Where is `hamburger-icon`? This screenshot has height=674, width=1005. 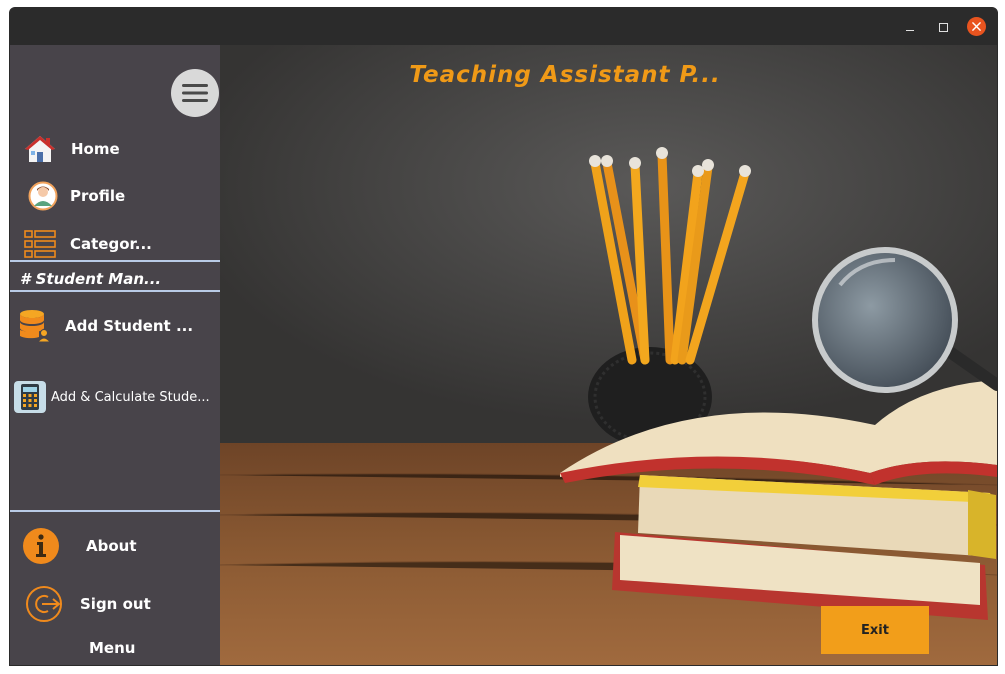
hamburger-icon is located at coordinates (195, 93).